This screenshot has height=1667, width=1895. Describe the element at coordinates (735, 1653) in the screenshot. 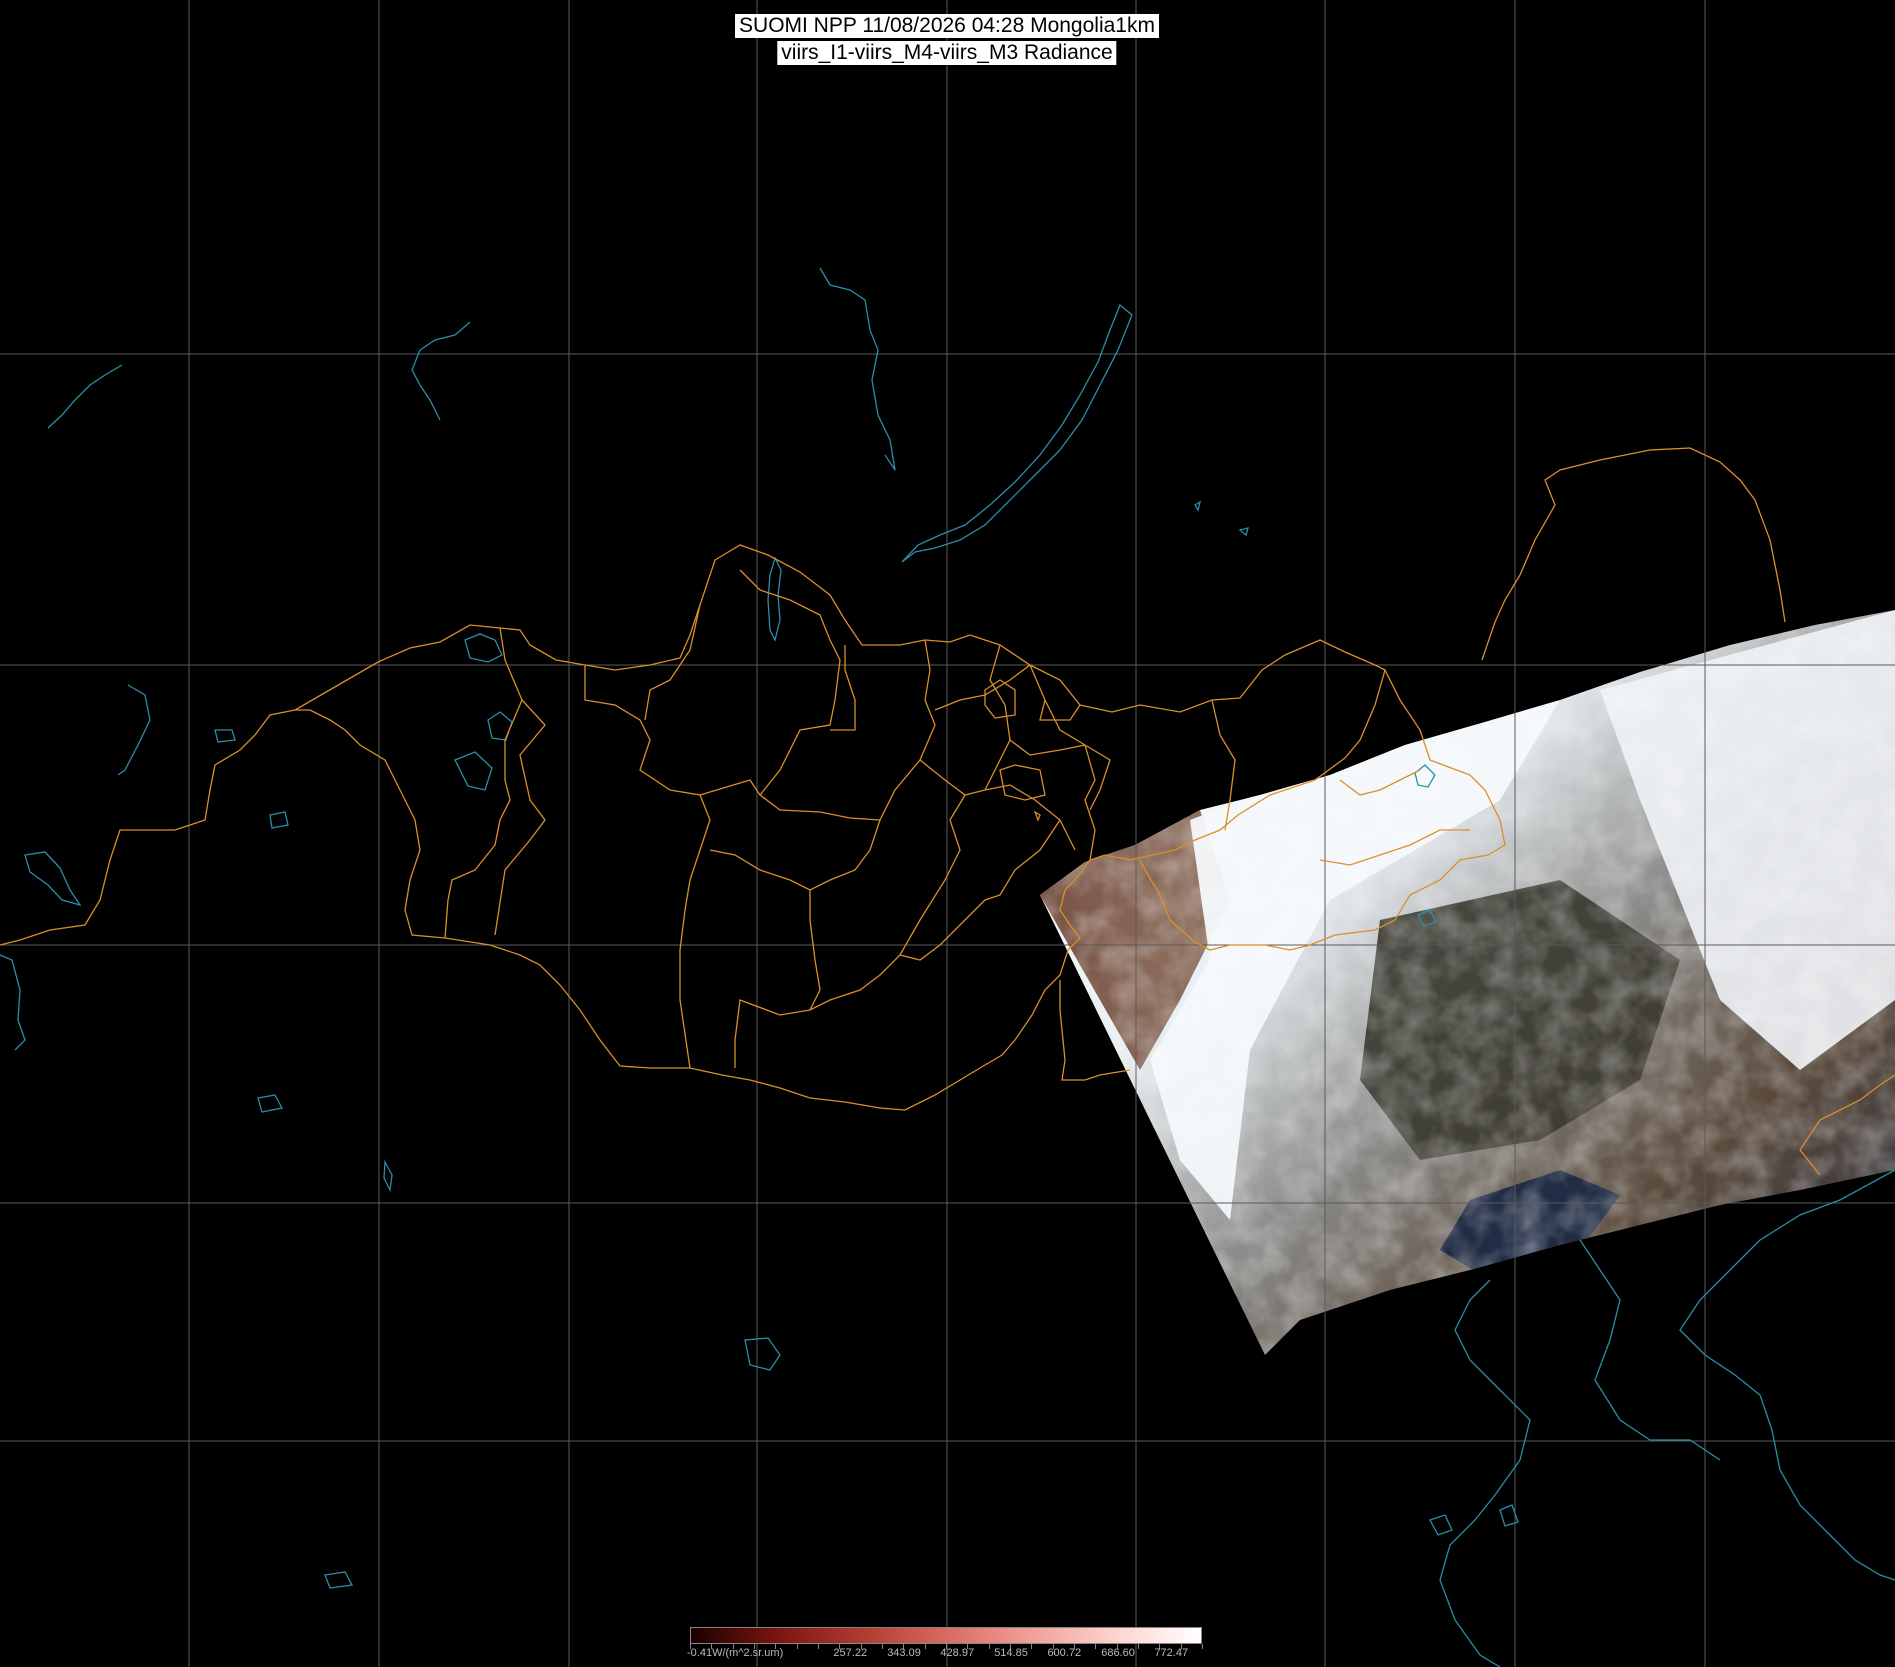

I see `colorbar-label: -0.41W/(m^2.sr.um)` at that location.